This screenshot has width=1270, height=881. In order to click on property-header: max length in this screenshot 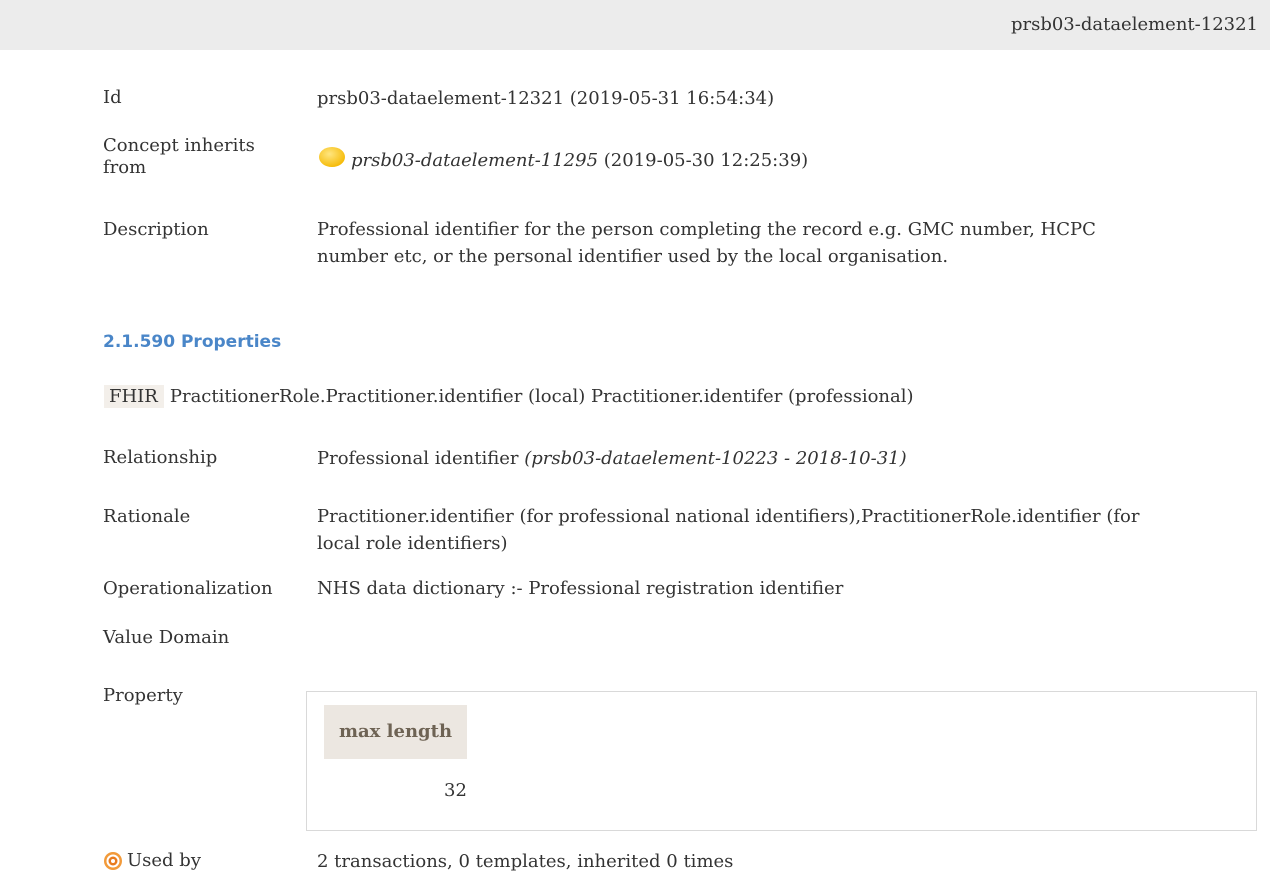, I will do `click(395, 732)`.